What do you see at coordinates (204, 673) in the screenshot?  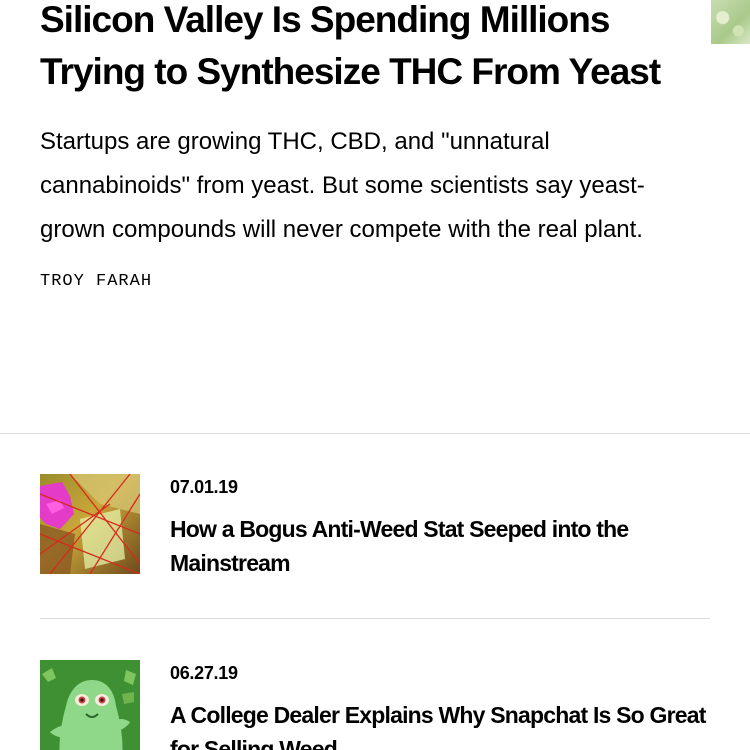 I see `list-item-date: 06.27.19` at bounding box center [204, 673].